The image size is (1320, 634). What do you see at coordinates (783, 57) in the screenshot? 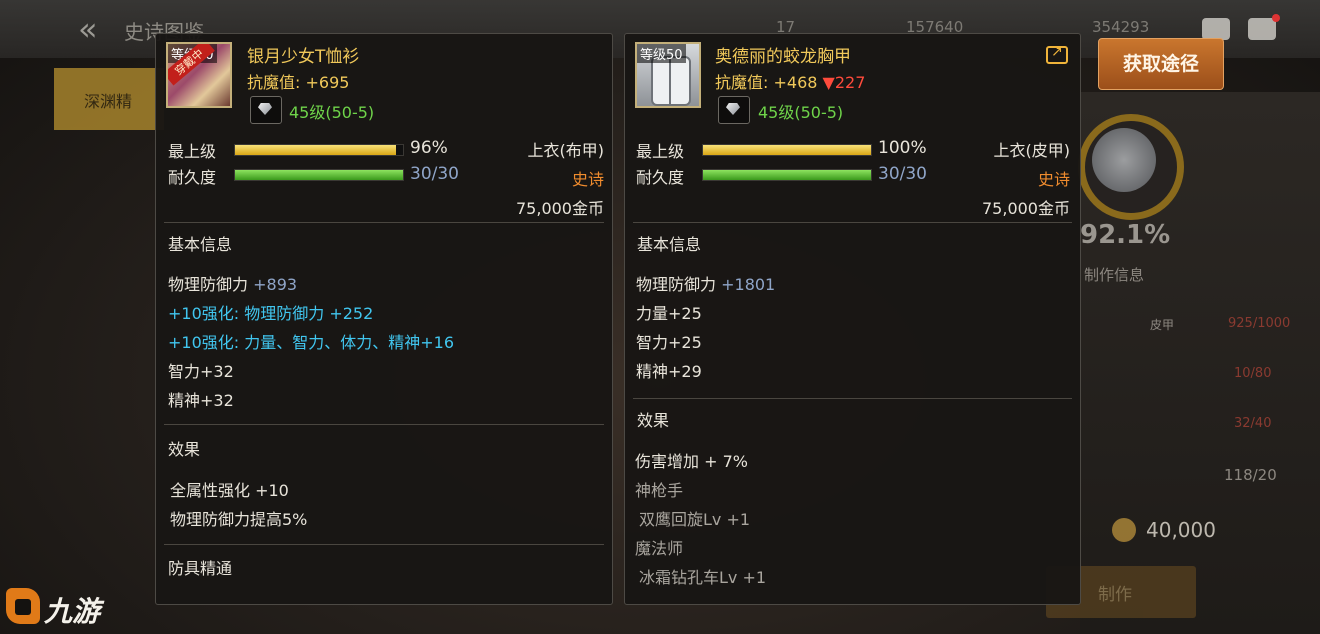
I see `item-name: 奥德丽的蛟龙胸甲` at bounding box center [783, 57].